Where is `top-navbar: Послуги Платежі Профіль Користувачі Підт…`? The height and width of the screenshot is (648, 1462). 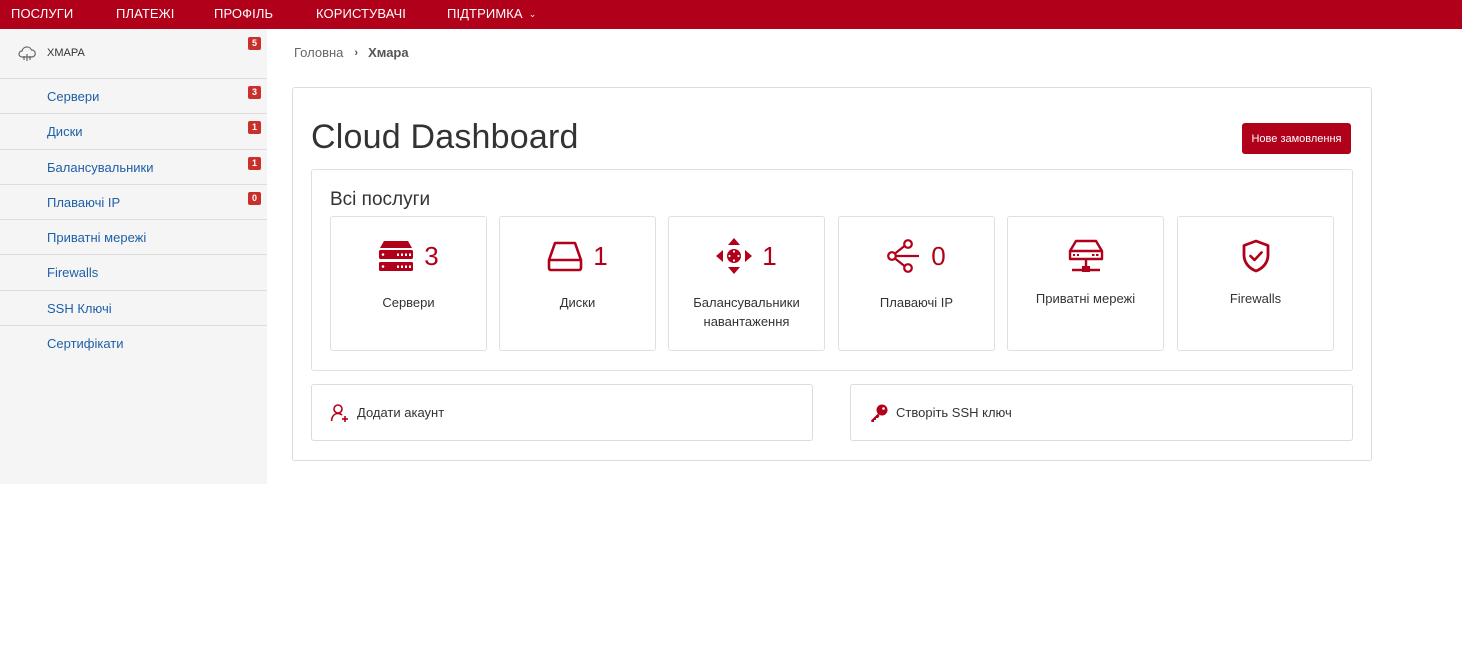 top-navbar: Послуги Платежі Профіль Користувачі Підт… is located at coordinates (731, 14).